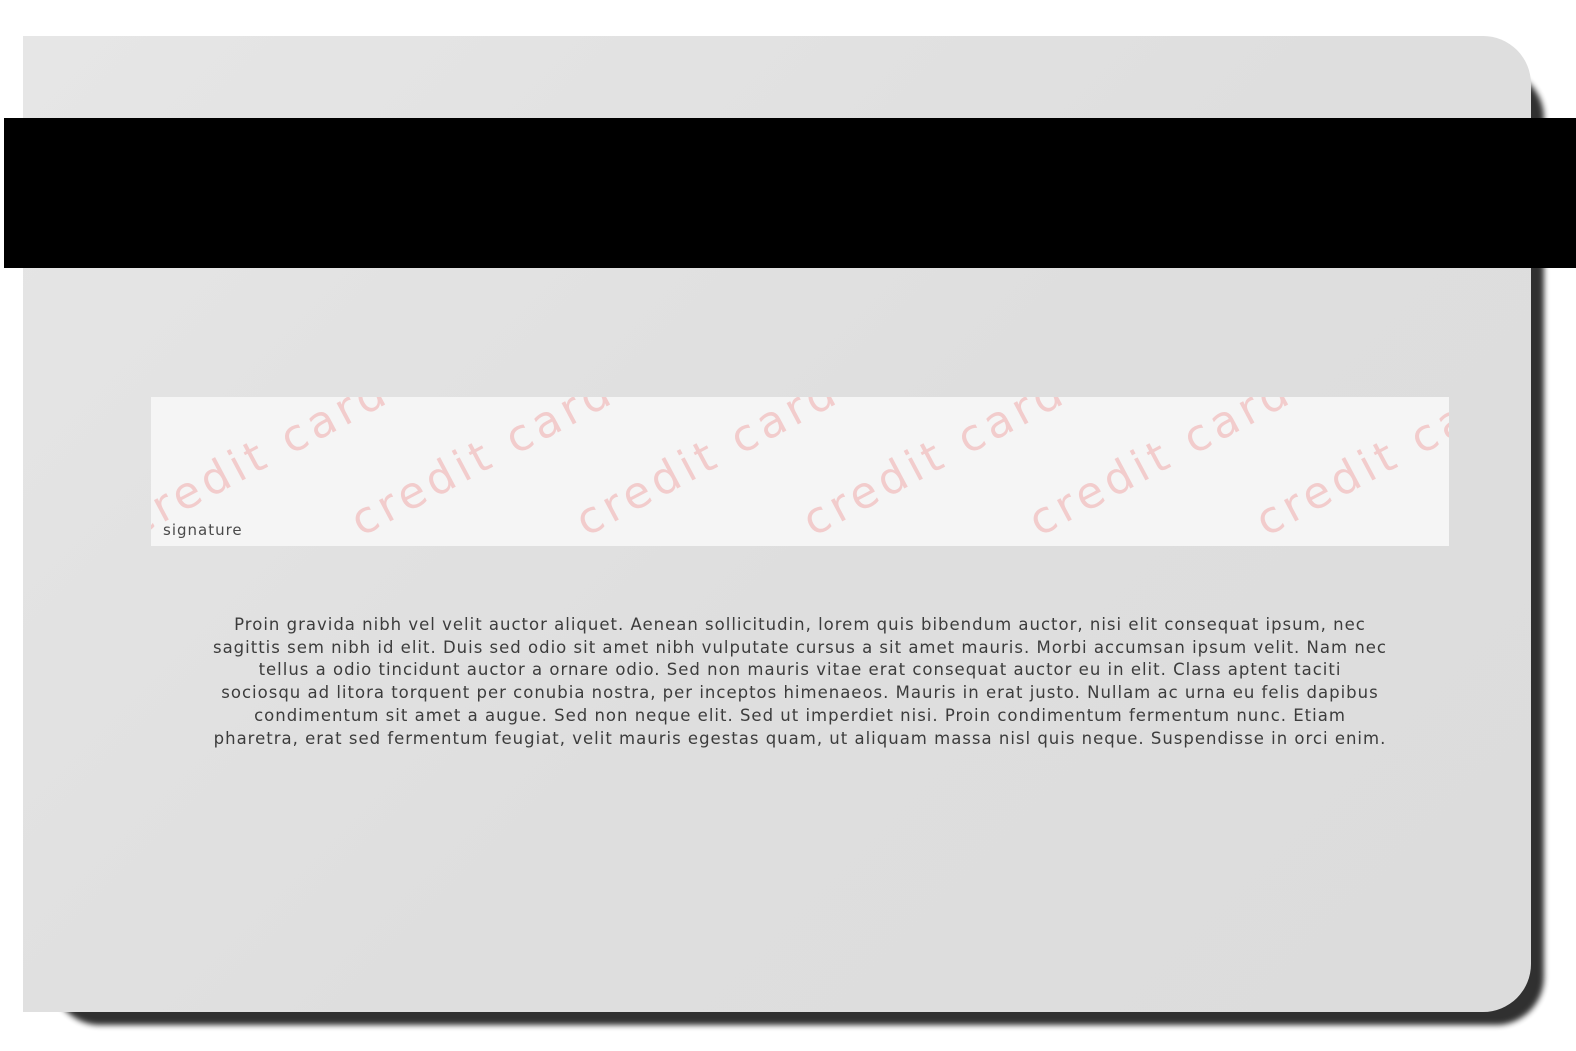 The height and width of the screenshot is (1051, 1576). I want to click on magnetic-stripe, so click(790, 193).